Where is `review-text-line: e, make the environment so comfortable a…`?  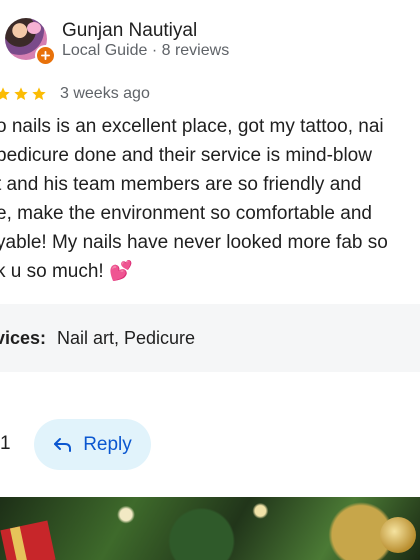
review-text-line: e, make the environment so comfortable a… is located at coordinates (186, 213).